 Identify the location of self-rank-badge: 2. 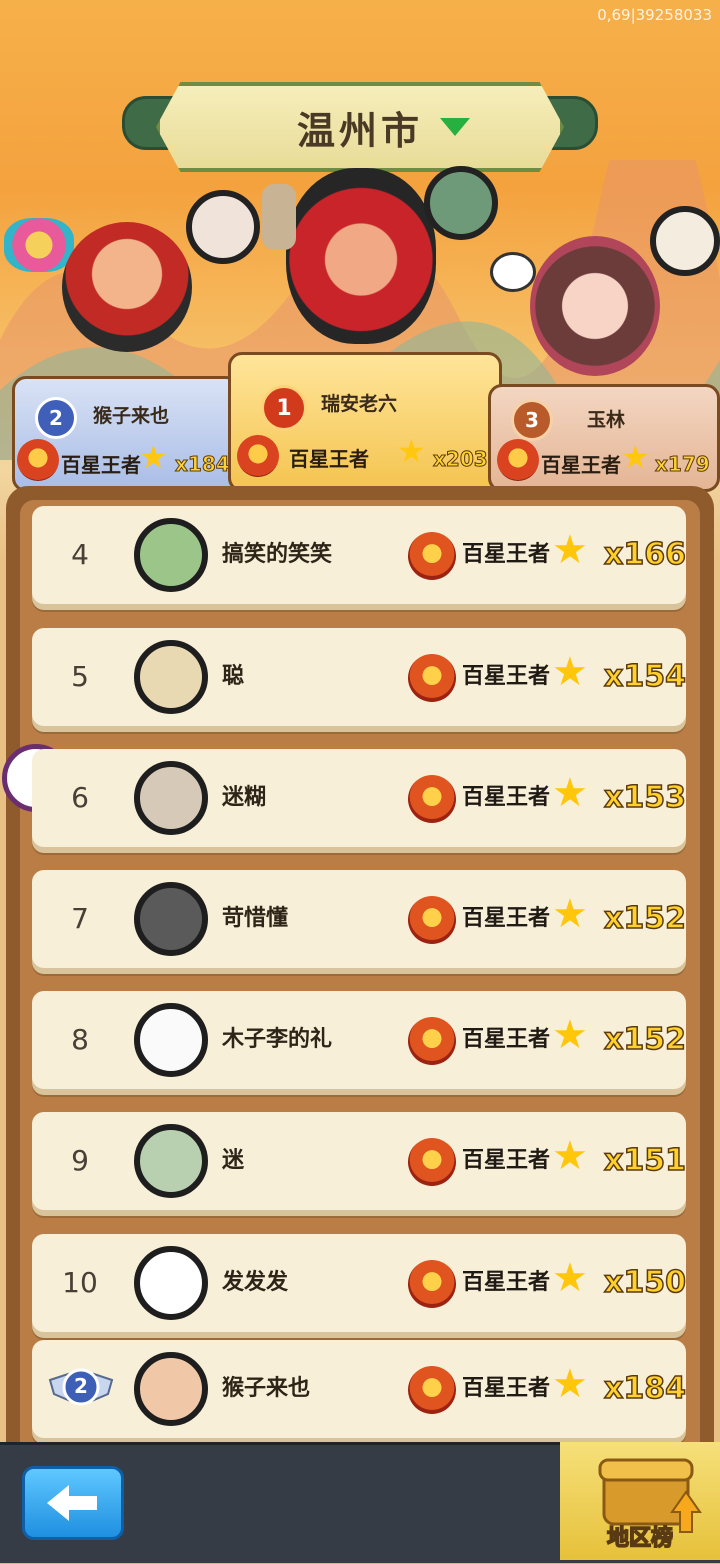
(81, 1387).